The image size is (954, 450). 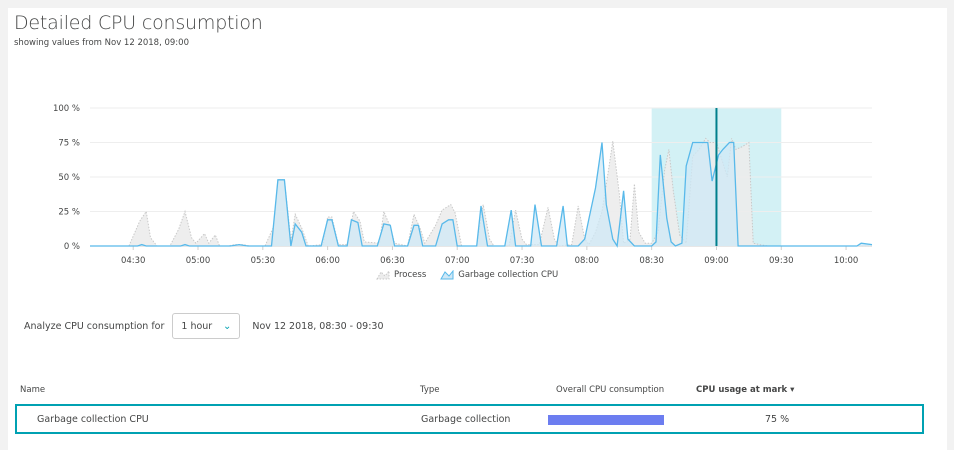 I want to click on analyze-range: Nov 12 2018, 08:30 - 09:30, so click(x=318, y=326).